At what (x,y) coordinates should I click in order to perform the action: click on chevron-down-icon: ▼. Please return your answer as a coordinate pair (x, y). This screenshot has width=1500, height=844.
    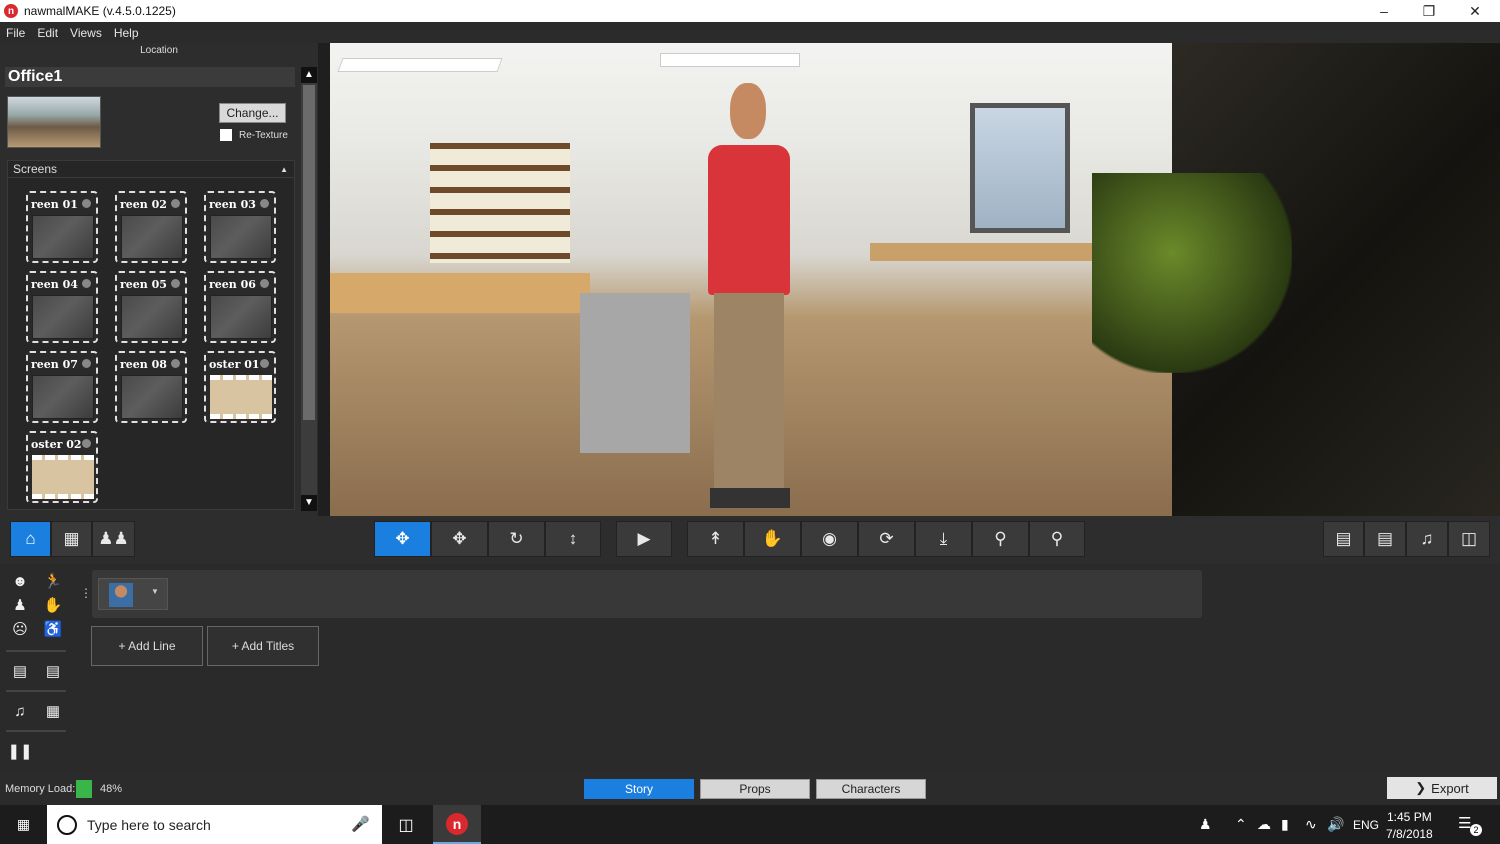
    Looking at the image, I should click on (155, 591).